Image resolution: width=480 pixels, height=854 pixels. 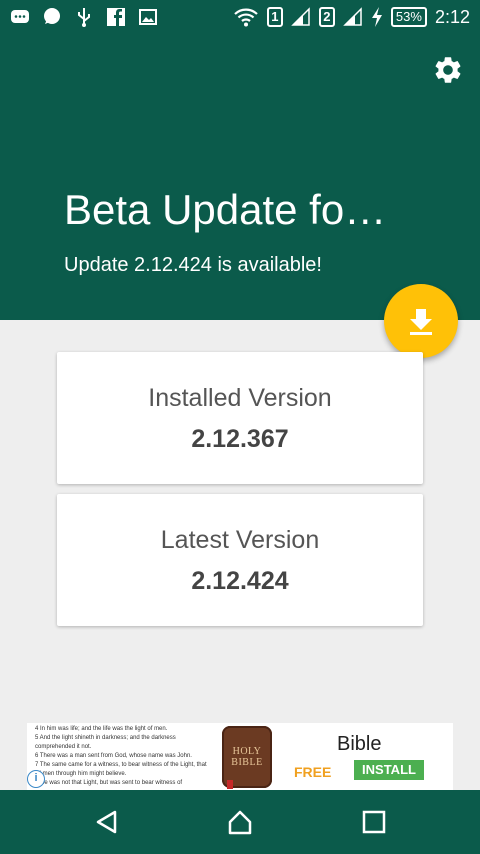 I want to click on image-icon, so click(x=148, y=17).